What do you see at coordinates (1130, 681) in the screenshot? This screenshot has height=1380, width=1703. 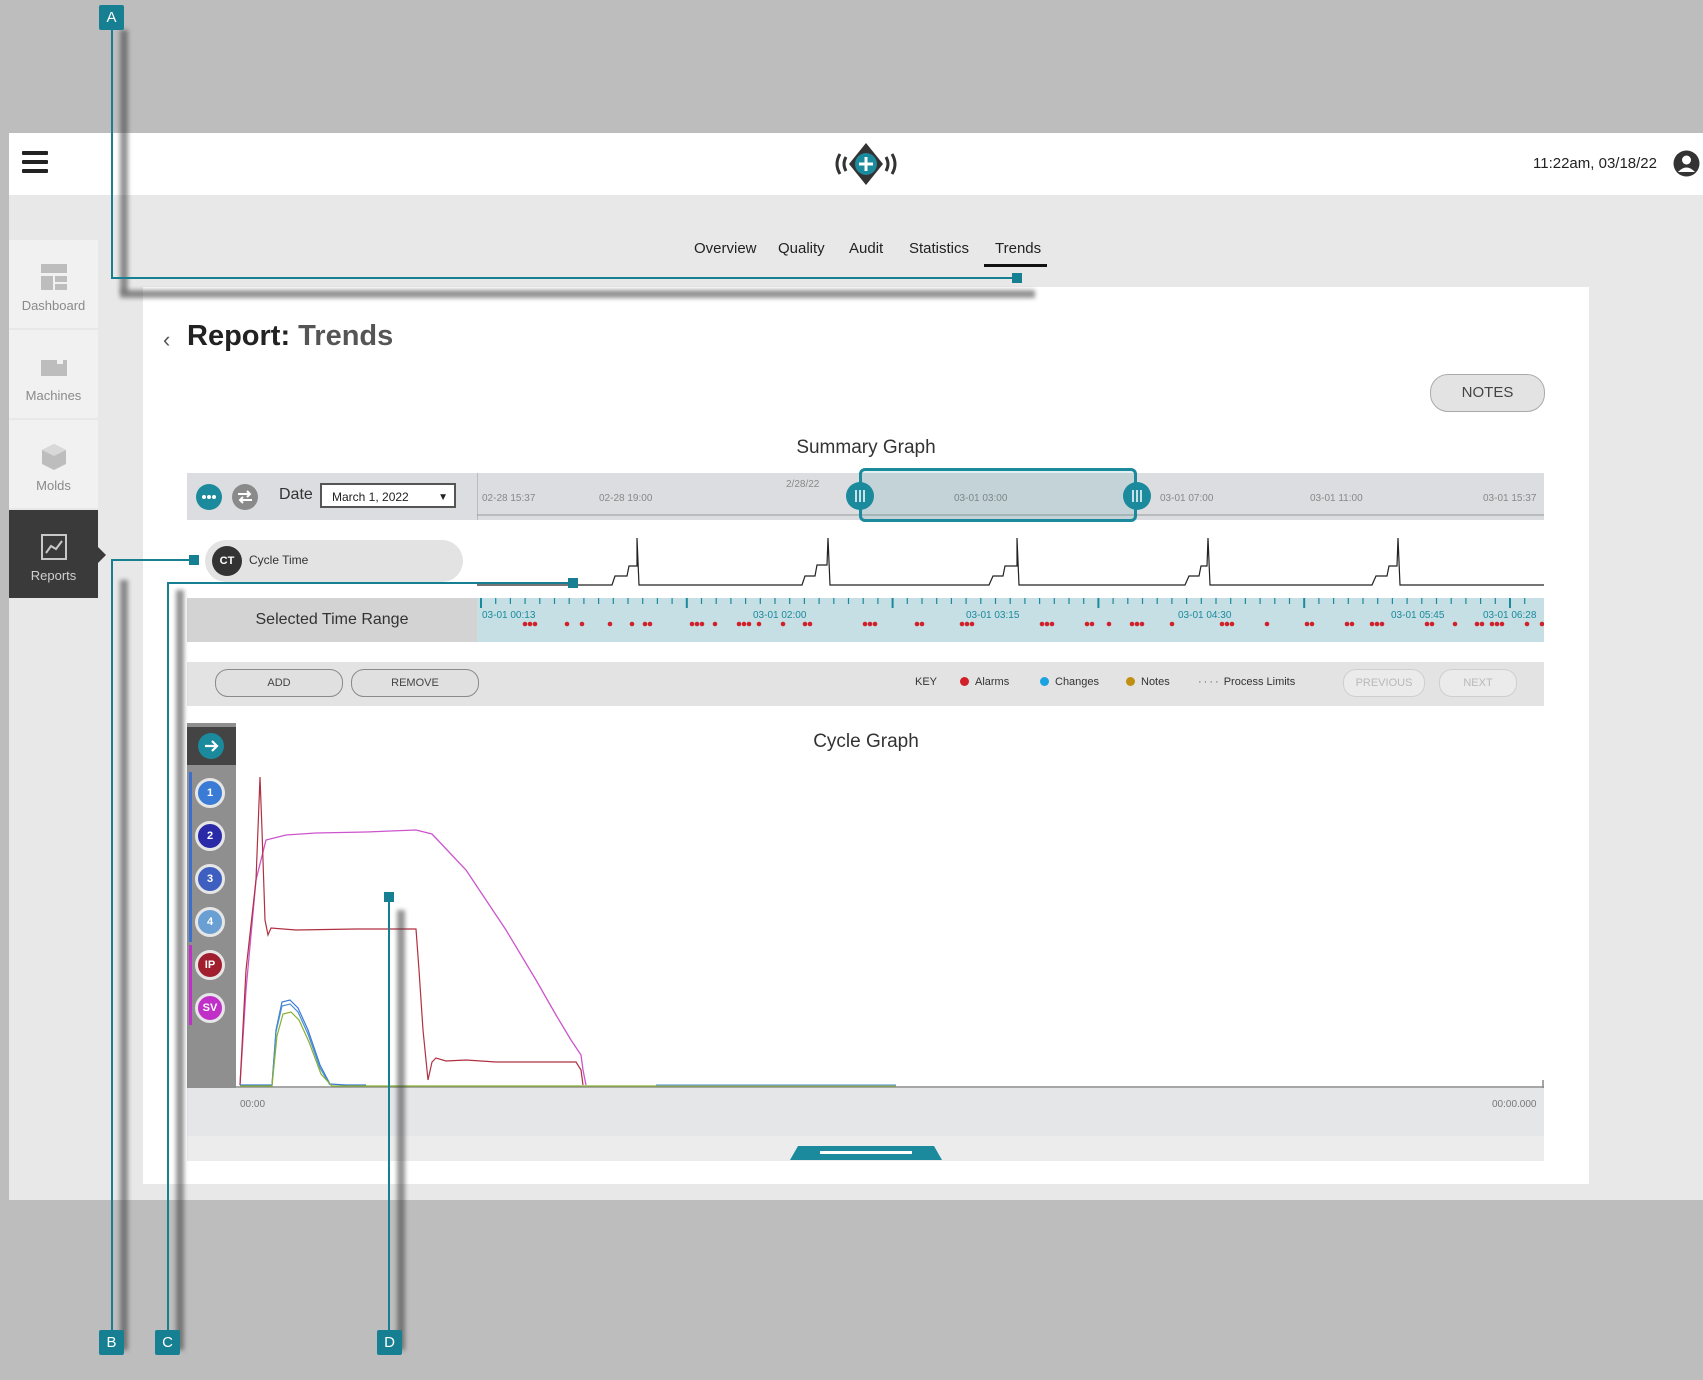 I see `note-dot-icon` at bounding box center [1130, 681].